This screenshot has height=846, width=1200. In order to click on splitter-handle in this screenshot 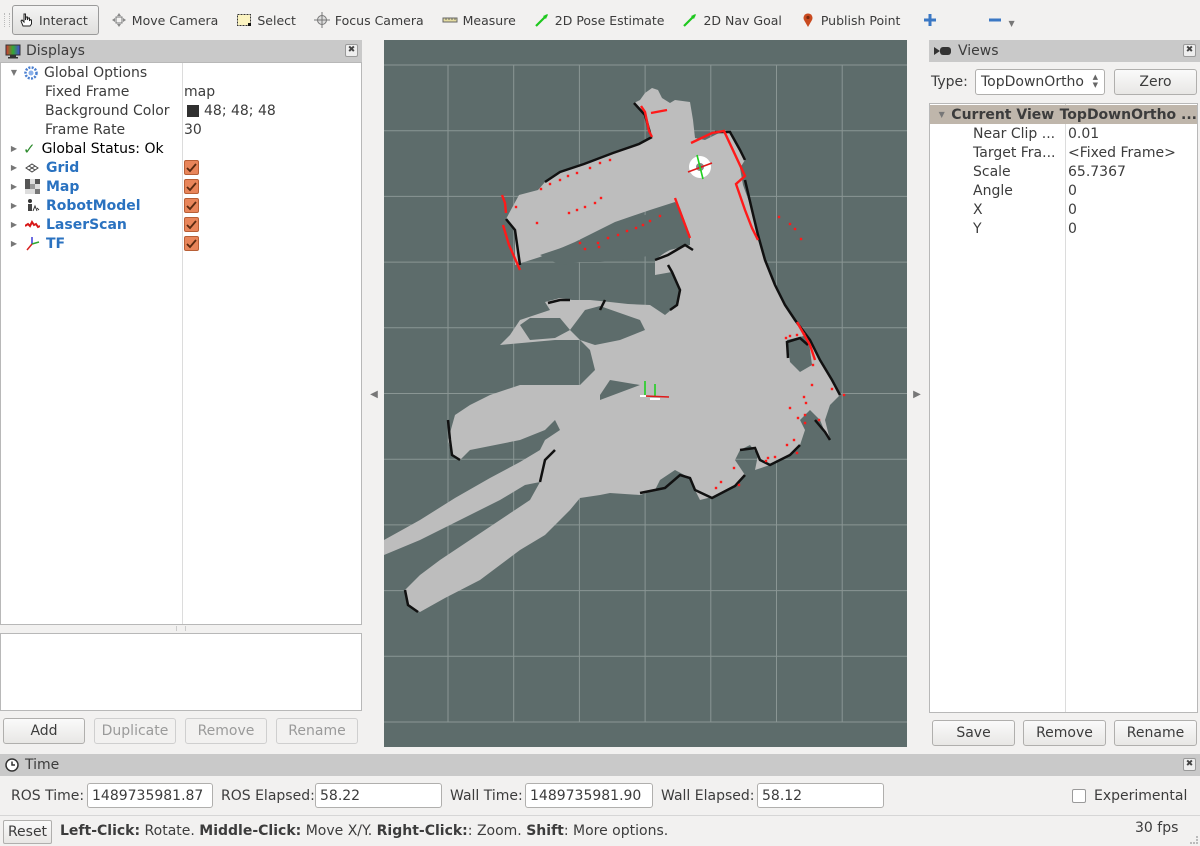, I will do `click(181, 628)`.